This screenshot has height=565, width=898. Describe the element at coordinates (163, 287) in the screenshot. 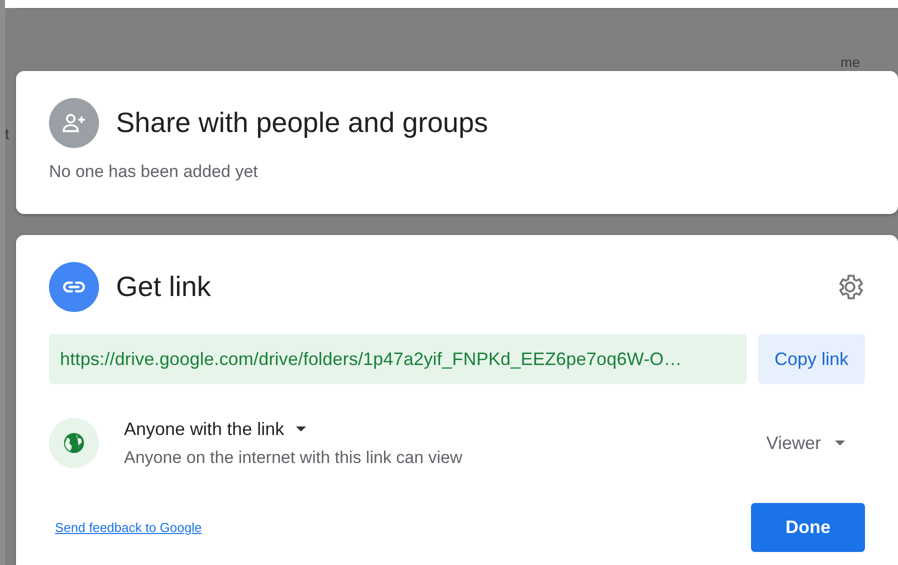

I see `section-title: Get link` at that location.